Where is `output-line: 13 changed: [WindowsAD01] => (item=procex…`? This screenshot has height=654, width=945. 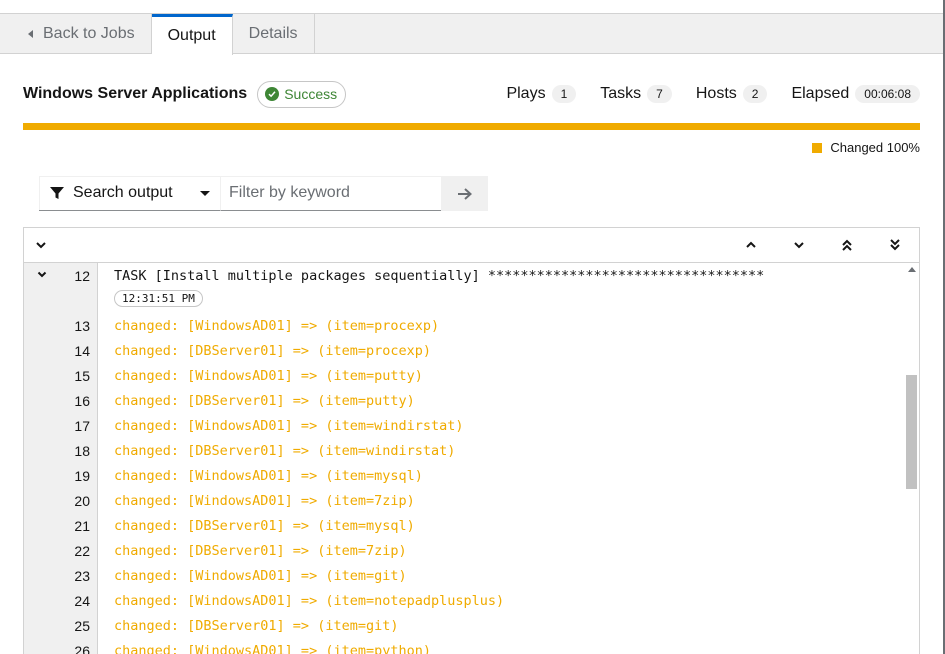 output-line: 13 changed: [WindowsAD01] => (item=procex… is located at coordinates (464, 325).